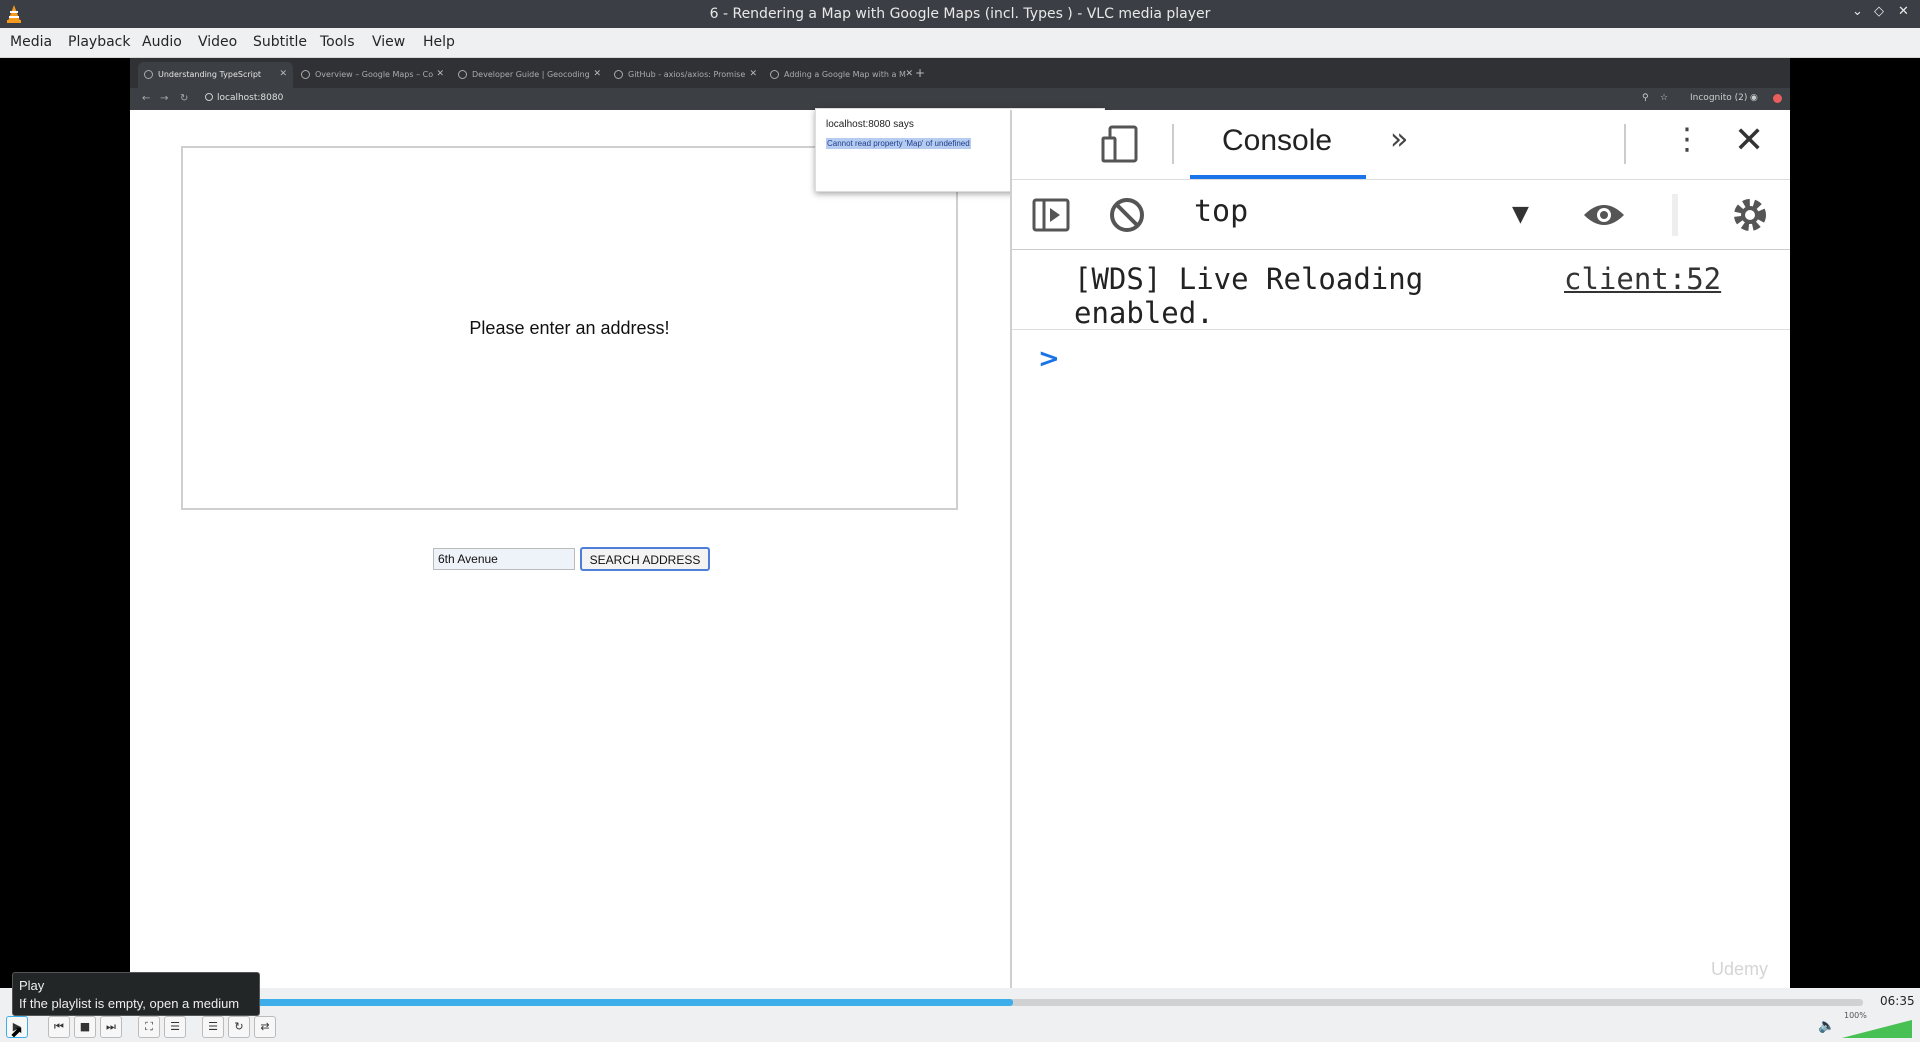 The height and width of the screenshot is (1042, 1920). Describe the element at coordinates (845, 74) in the screenshot. I see `browser-tab-label: Adding a Google Map with a M` at that location.